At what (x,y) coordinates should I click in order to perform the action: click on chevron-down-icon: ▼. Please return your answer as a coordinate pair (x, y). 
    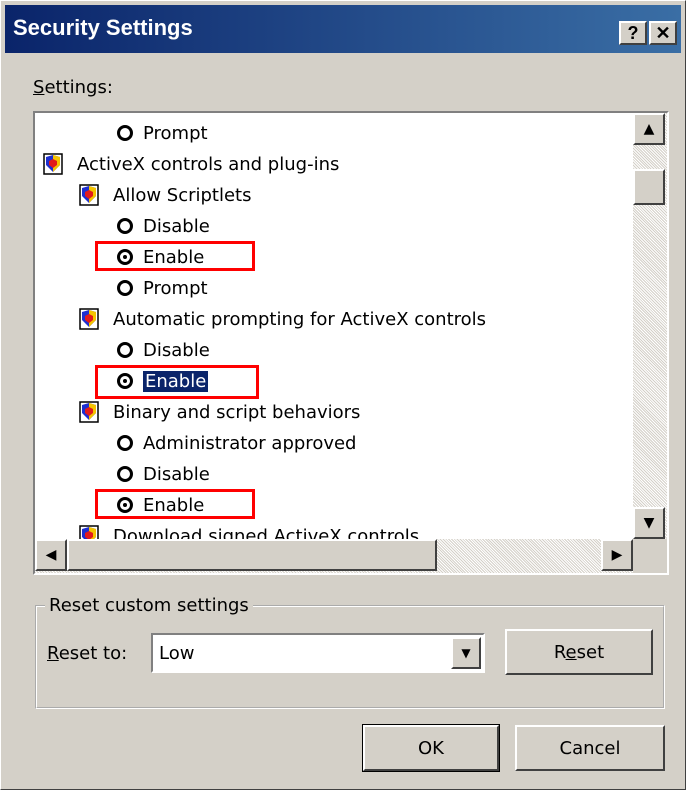
    Looking at the image, I should click on (466, 653).